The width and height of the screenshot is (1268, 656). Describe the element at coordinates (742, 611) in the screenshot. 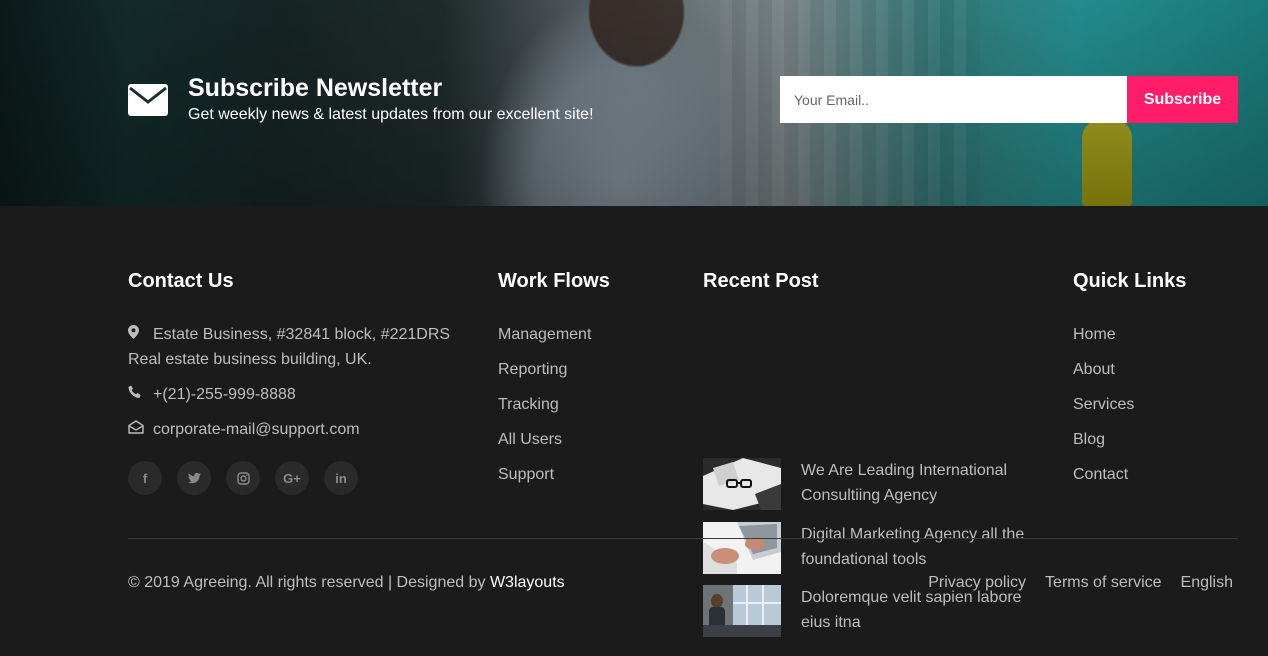

I see `post-thumbnail-office` at that location.